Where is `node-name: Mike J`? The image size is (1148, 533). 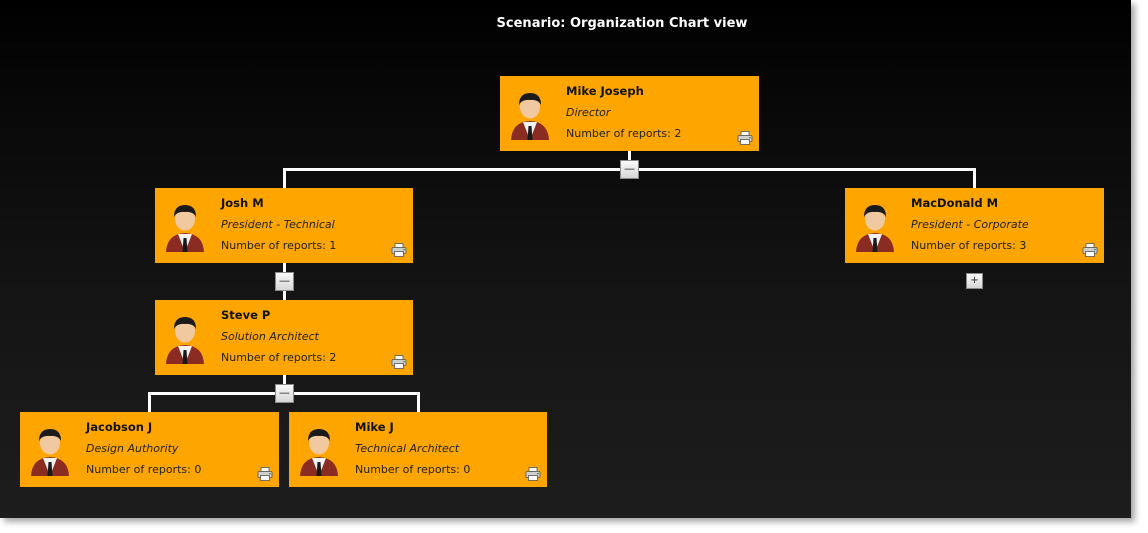
node-name: Mike J is located at coordinates (374, 427).